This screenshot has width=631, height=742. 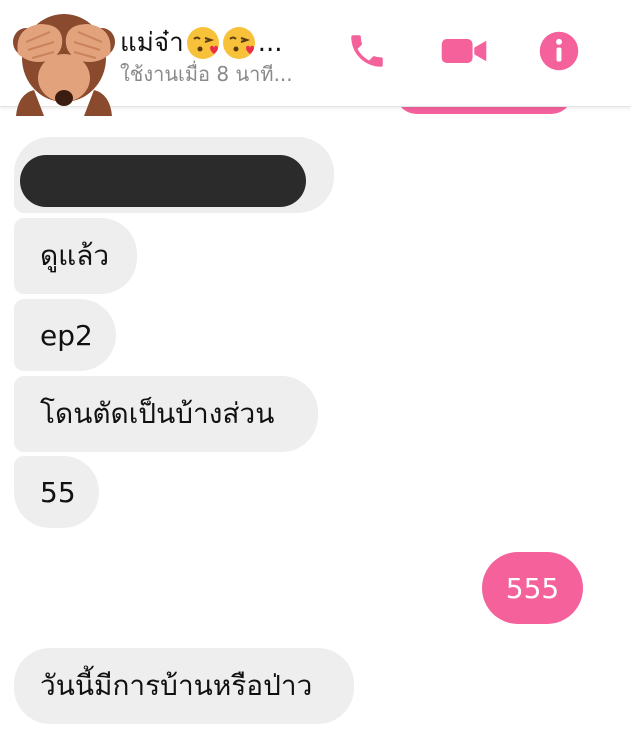 I want to click on message-bubble-received: ดูแล้ว, so click(x=75, y=256).